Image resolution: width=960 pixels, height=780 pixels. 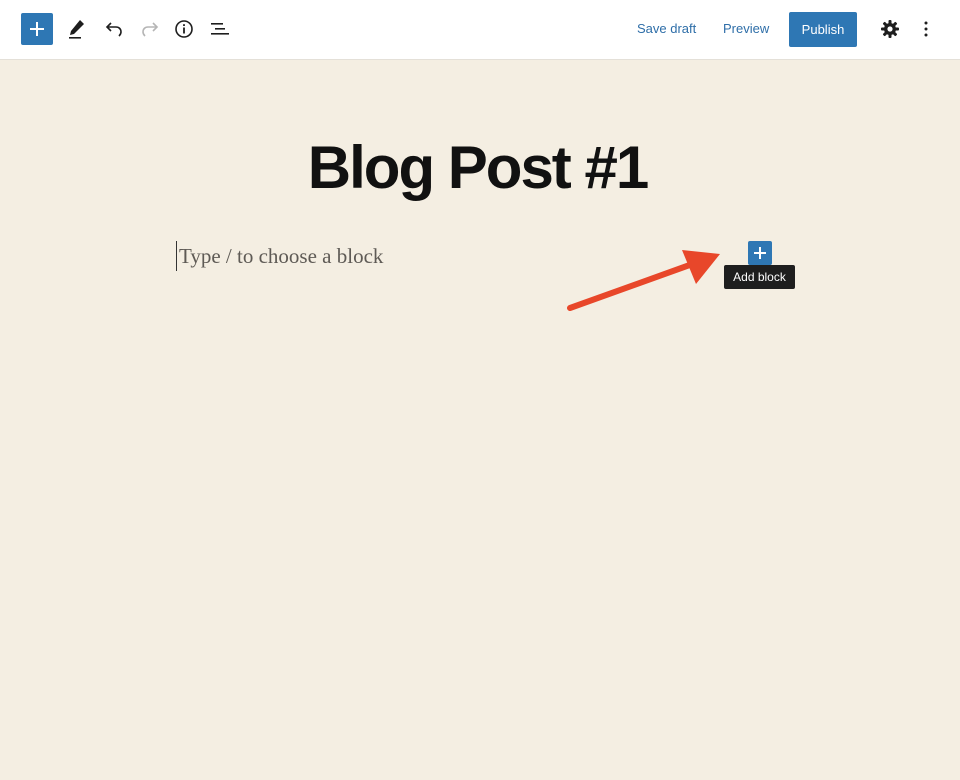 I want to click on undo-button, so click(x=114, y=29).